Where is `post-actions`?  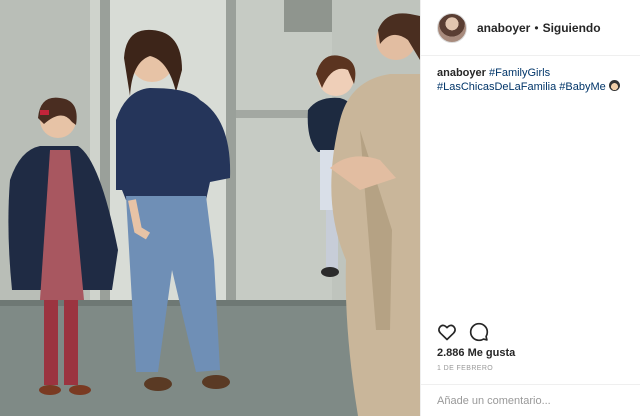
post-actions is located at coordinates (463, 332).